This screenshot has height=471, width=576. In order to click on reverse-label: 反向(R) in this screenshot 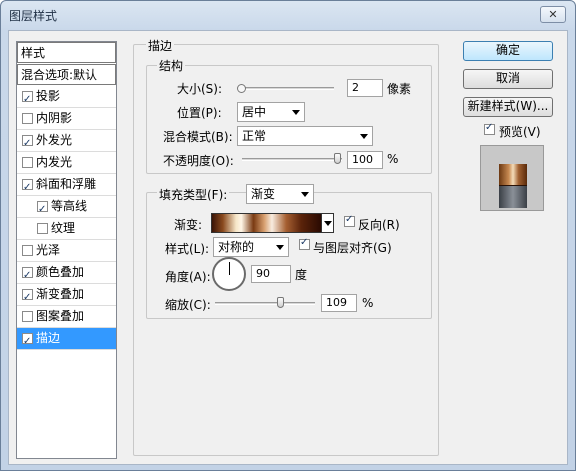, I will do `click(379, 225)`.